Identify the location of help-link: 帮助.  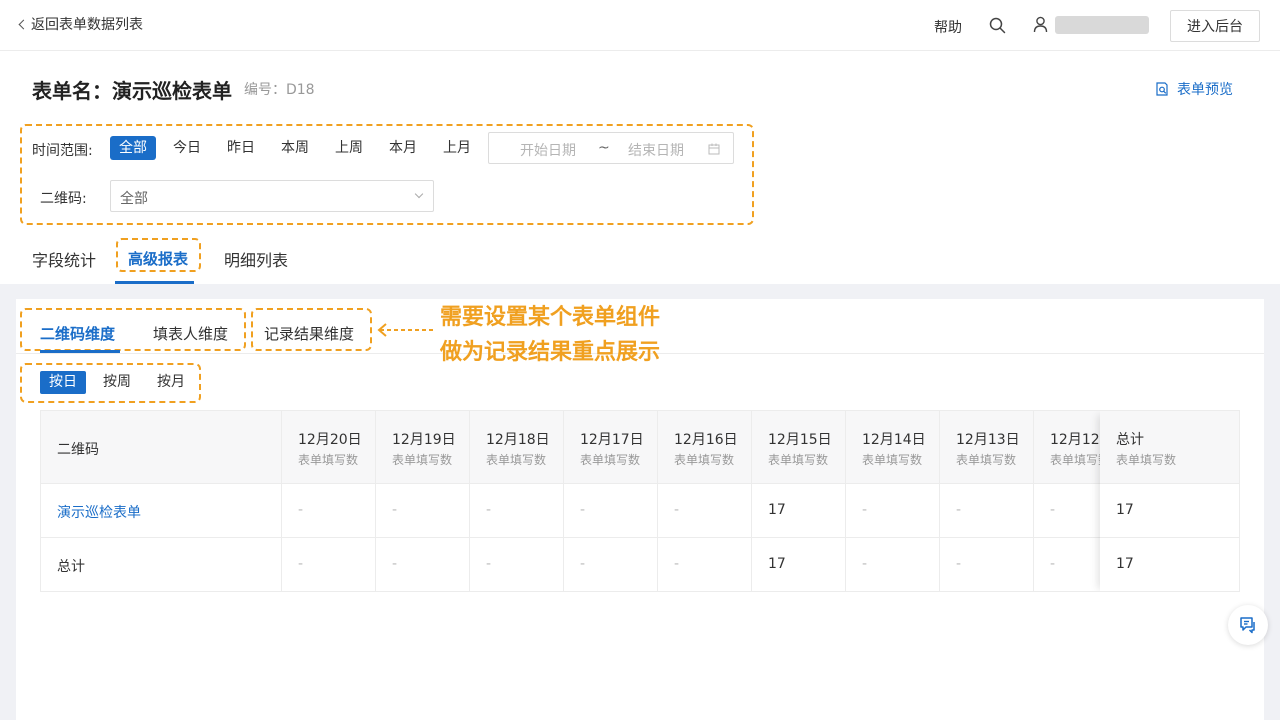
(948, 27).